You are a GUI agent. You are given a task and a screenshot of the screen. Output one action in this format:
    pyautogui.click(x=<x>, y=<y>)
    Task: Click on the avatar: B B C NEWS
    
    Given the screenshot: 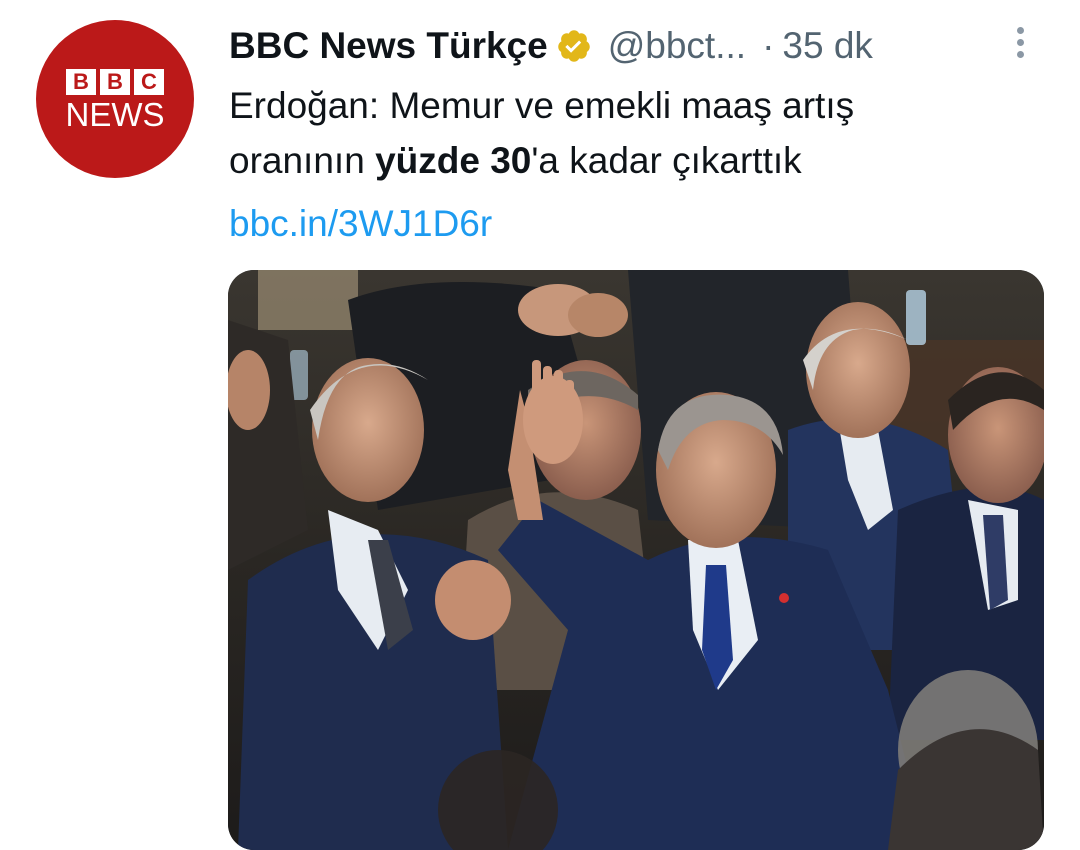 What is the action you would take?
    pyautogui.click(x=115, y=99)
    